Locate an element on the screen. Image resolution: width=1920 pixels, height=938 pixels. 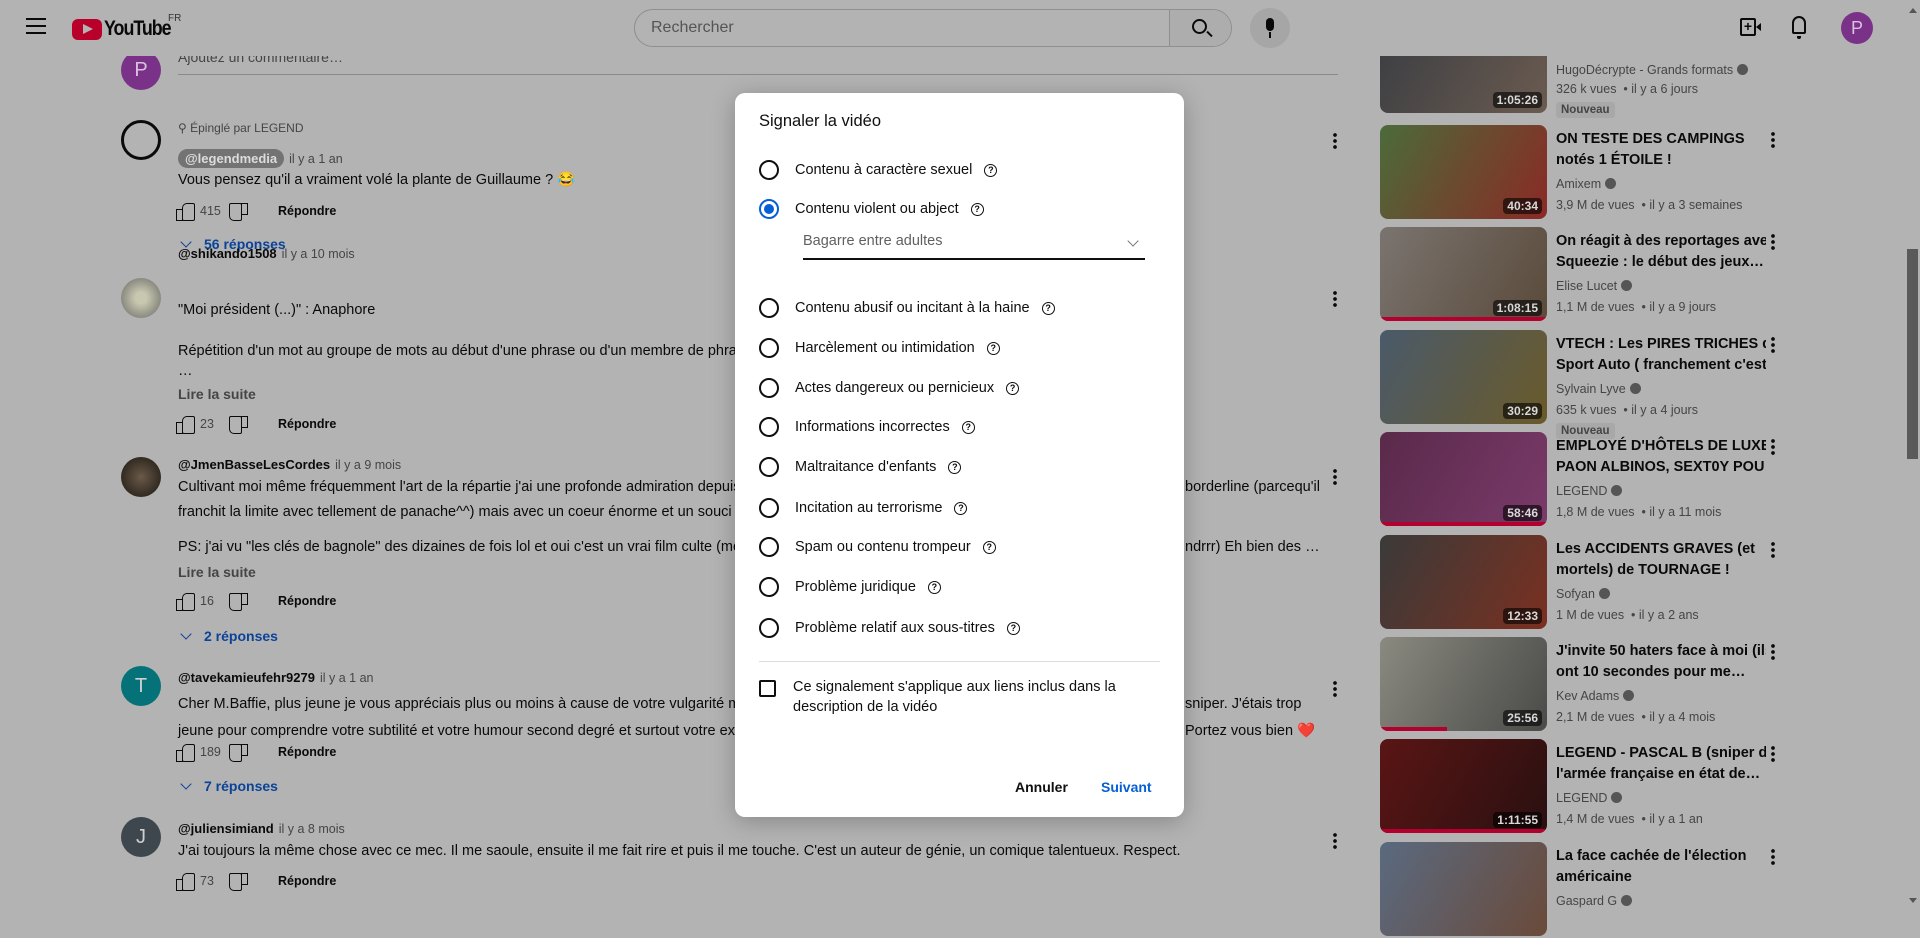
scroll-up-icon is located at coordinates (1913, 10).